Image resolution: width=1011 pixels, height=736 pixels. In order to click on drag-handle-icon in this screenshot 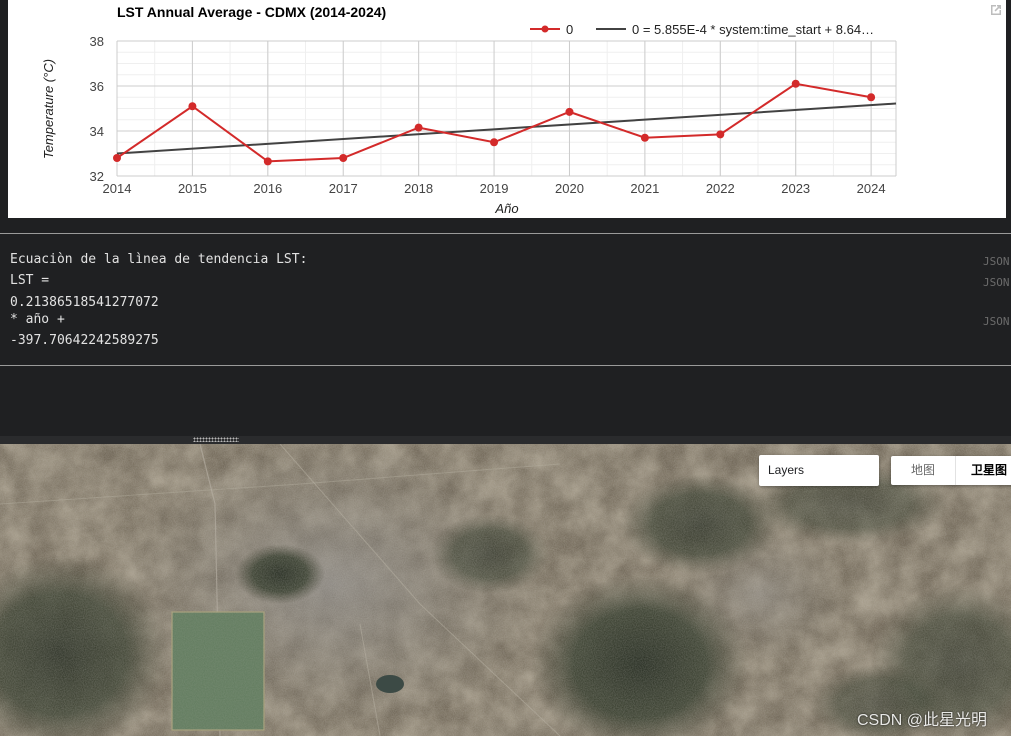, I will do `click(216, 439)`.